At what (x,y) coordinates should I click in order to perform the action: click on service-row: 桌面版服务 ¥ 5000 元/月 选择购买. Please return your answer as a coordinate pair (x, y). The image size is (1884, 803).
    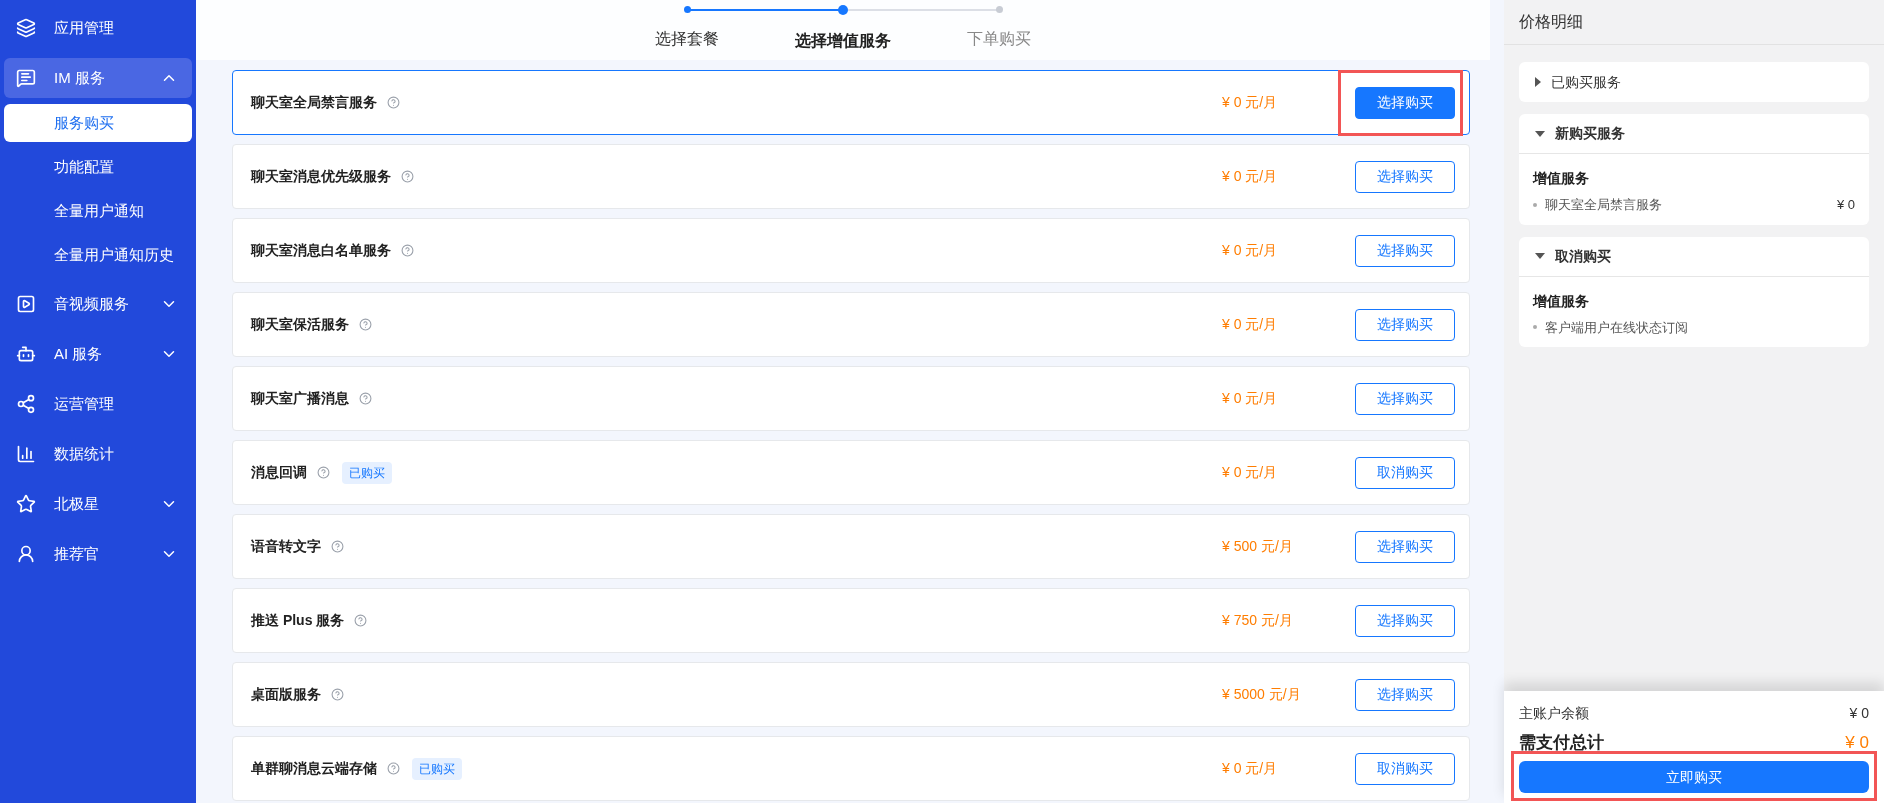
    Looking at the image, I should click on (851, 694).